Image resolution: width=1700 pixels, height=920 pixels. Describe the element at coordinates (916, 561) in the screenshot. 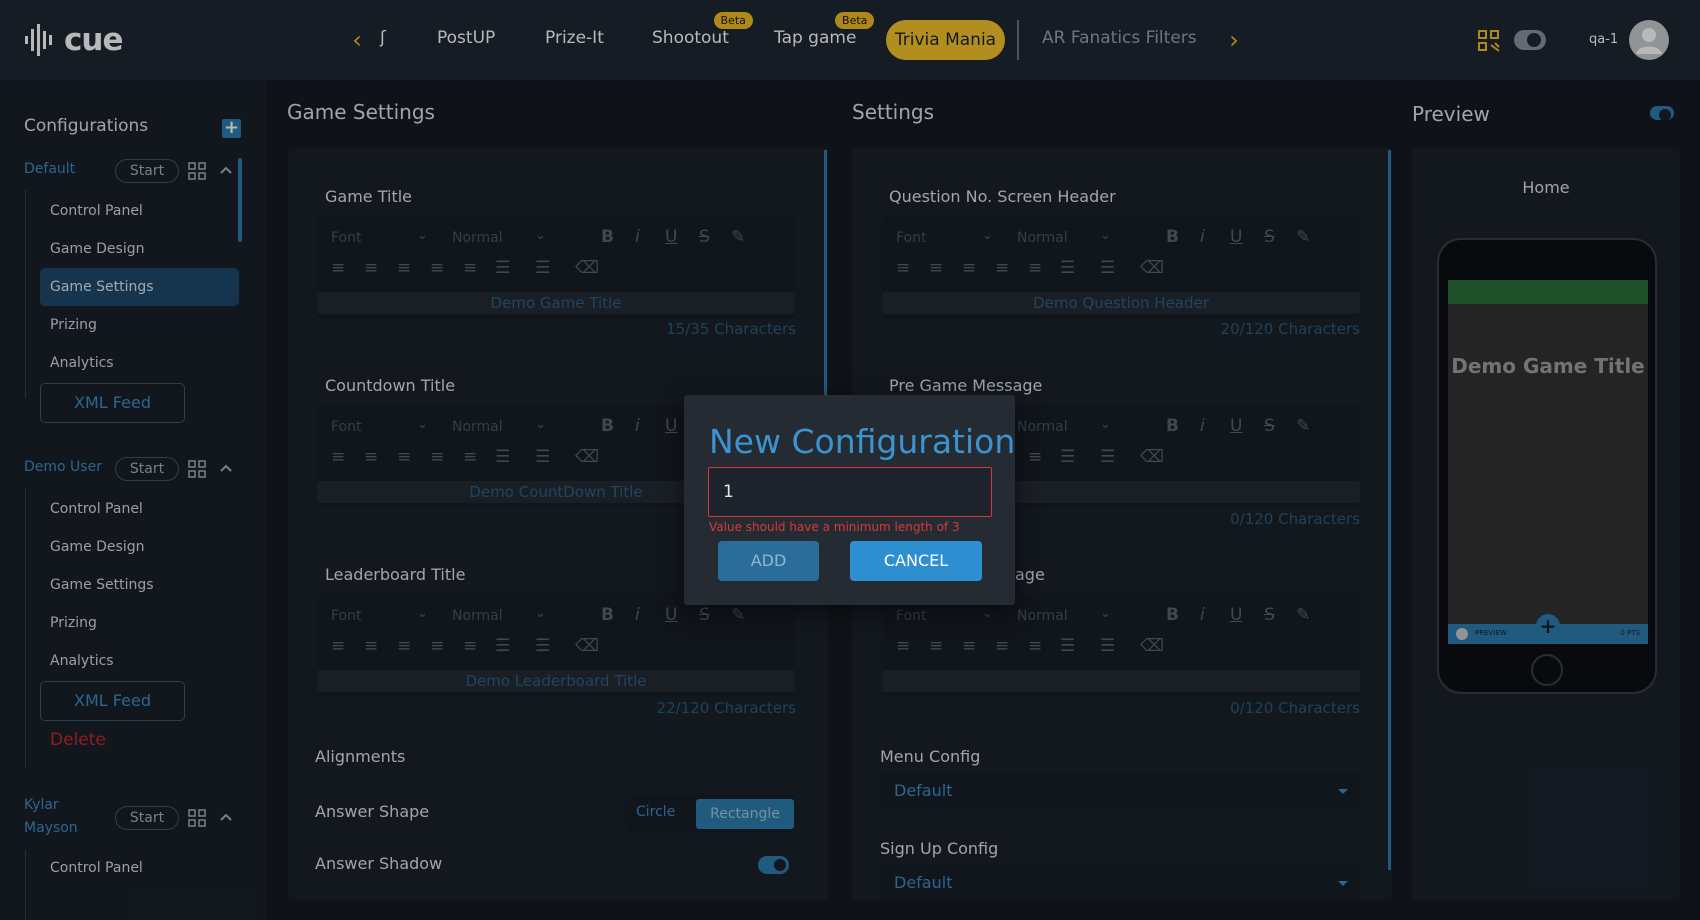

I see `cancel-button: CANCEL` at that location.